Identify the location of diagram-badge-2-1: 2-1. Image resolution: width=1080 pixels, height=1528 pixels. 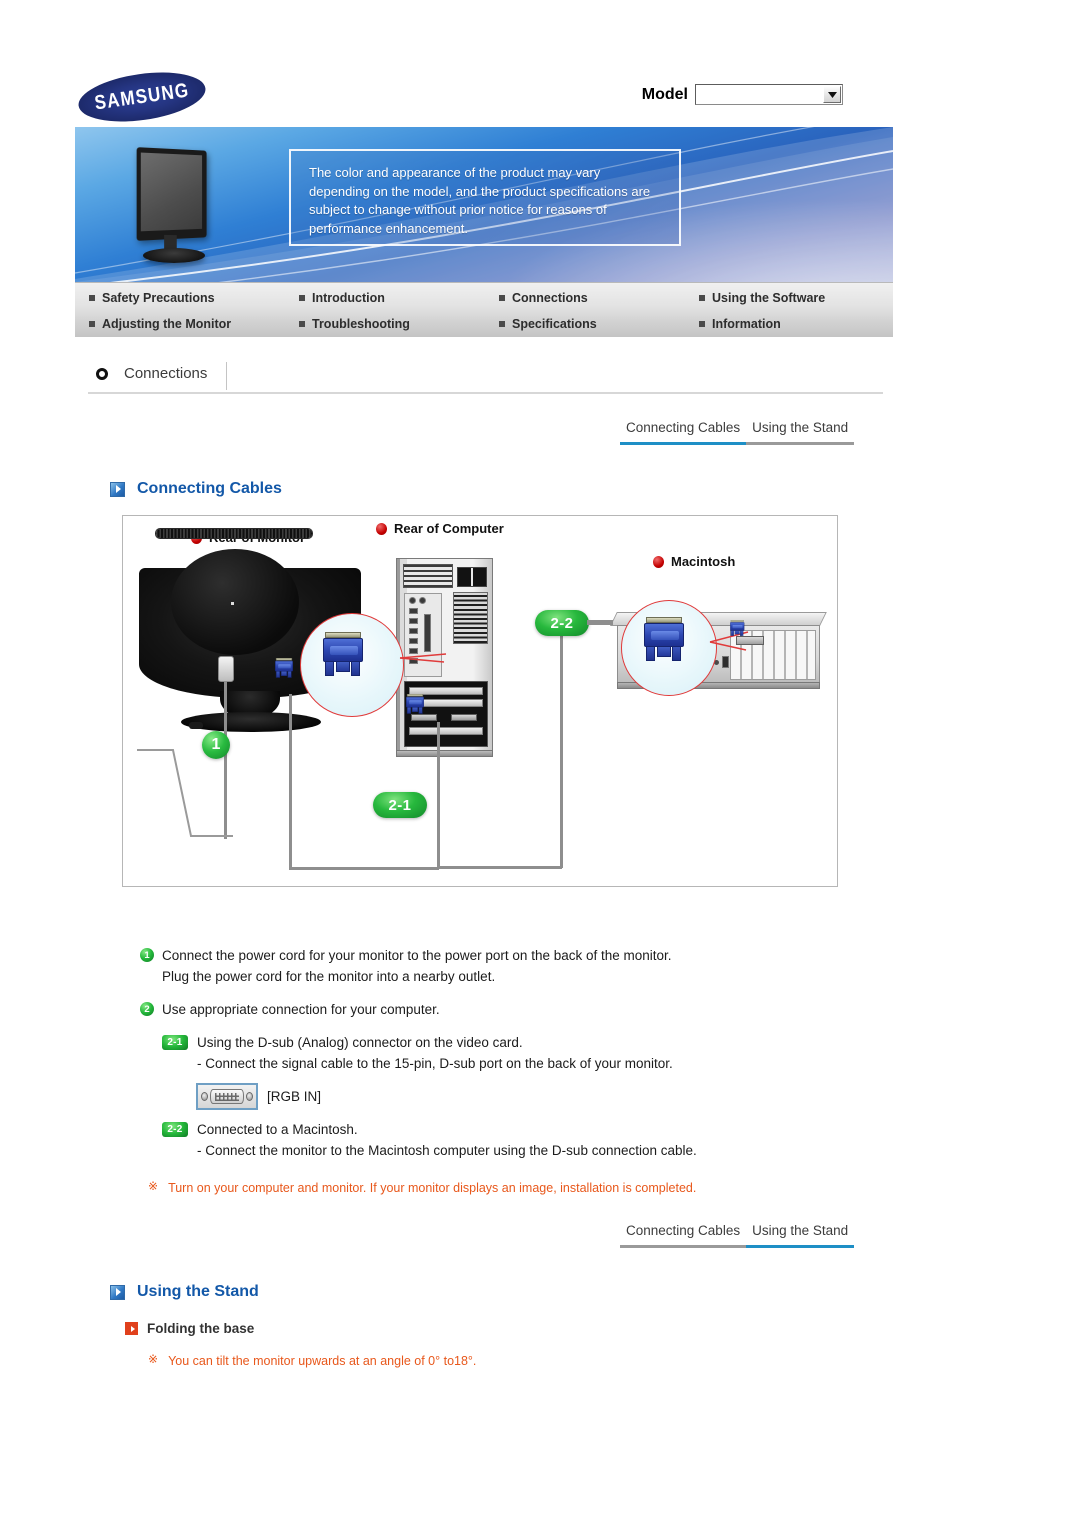
(400, 805).